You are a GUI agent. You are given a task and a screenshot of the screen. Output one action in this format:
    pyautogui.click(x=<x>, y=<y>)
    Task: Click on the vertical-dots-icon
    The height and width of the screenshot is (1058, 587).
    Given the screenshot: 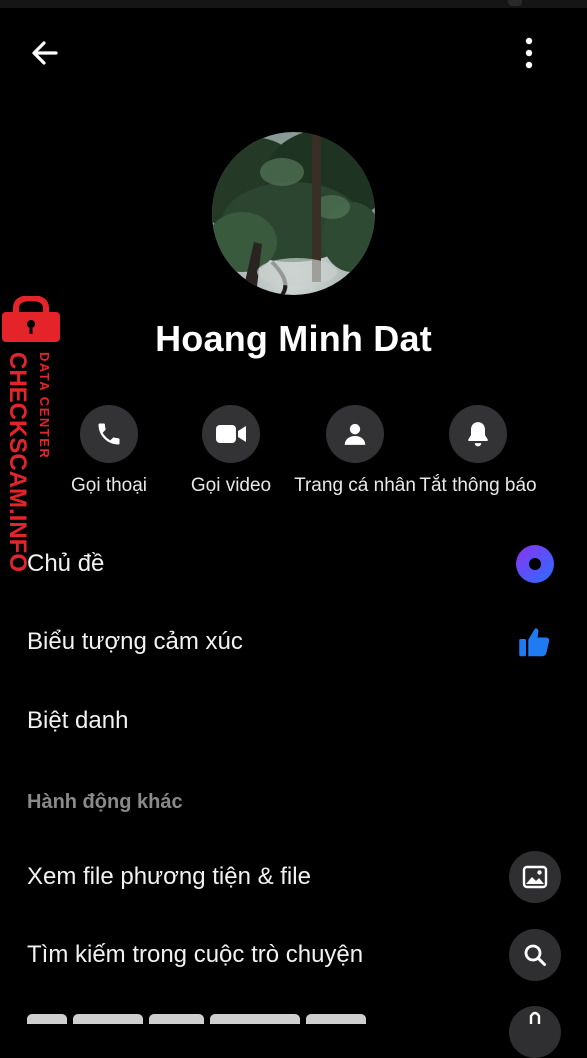 What is the action you would take?
    pyautogui.click(x=529, y=53)
    